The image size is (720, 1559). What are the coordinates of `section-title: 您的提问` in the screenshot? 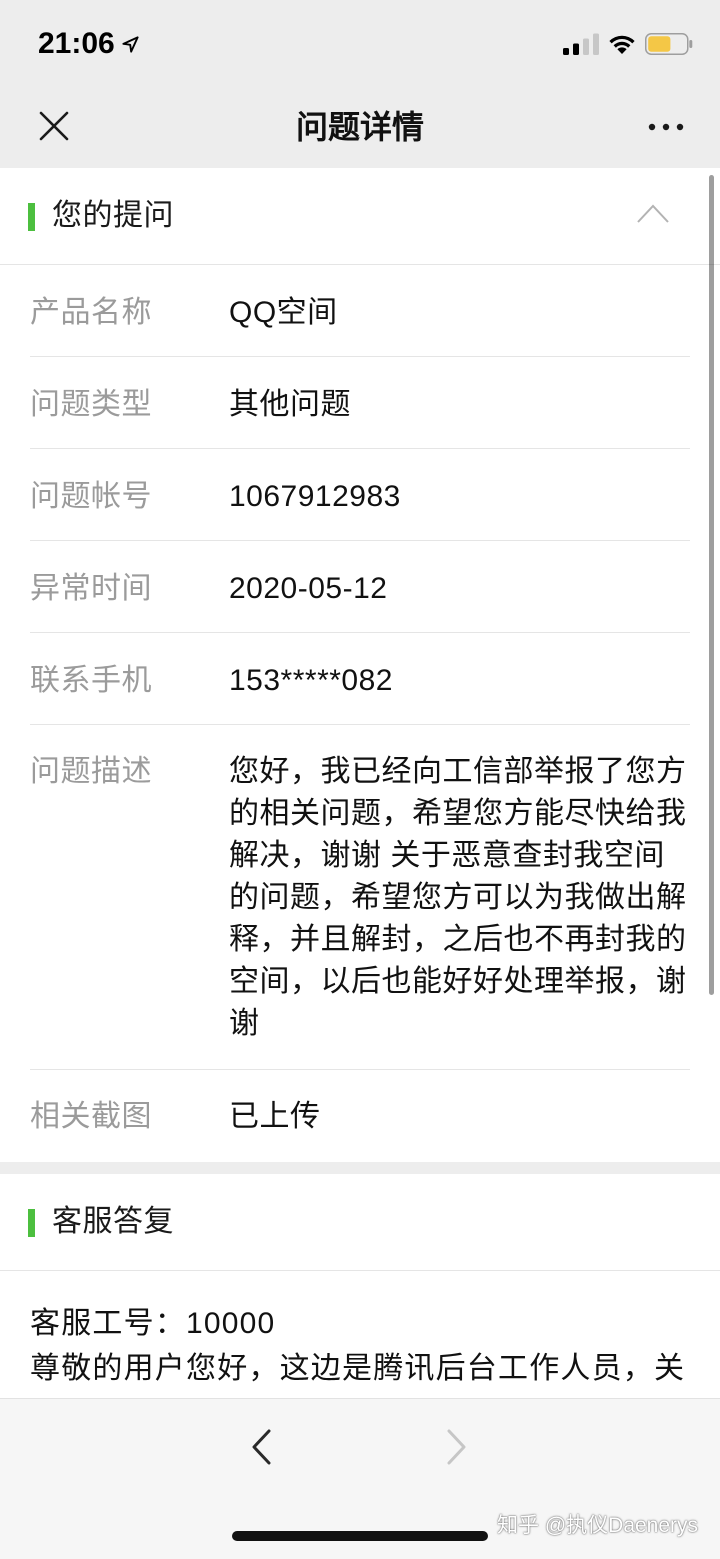 It's located at (113, 215).